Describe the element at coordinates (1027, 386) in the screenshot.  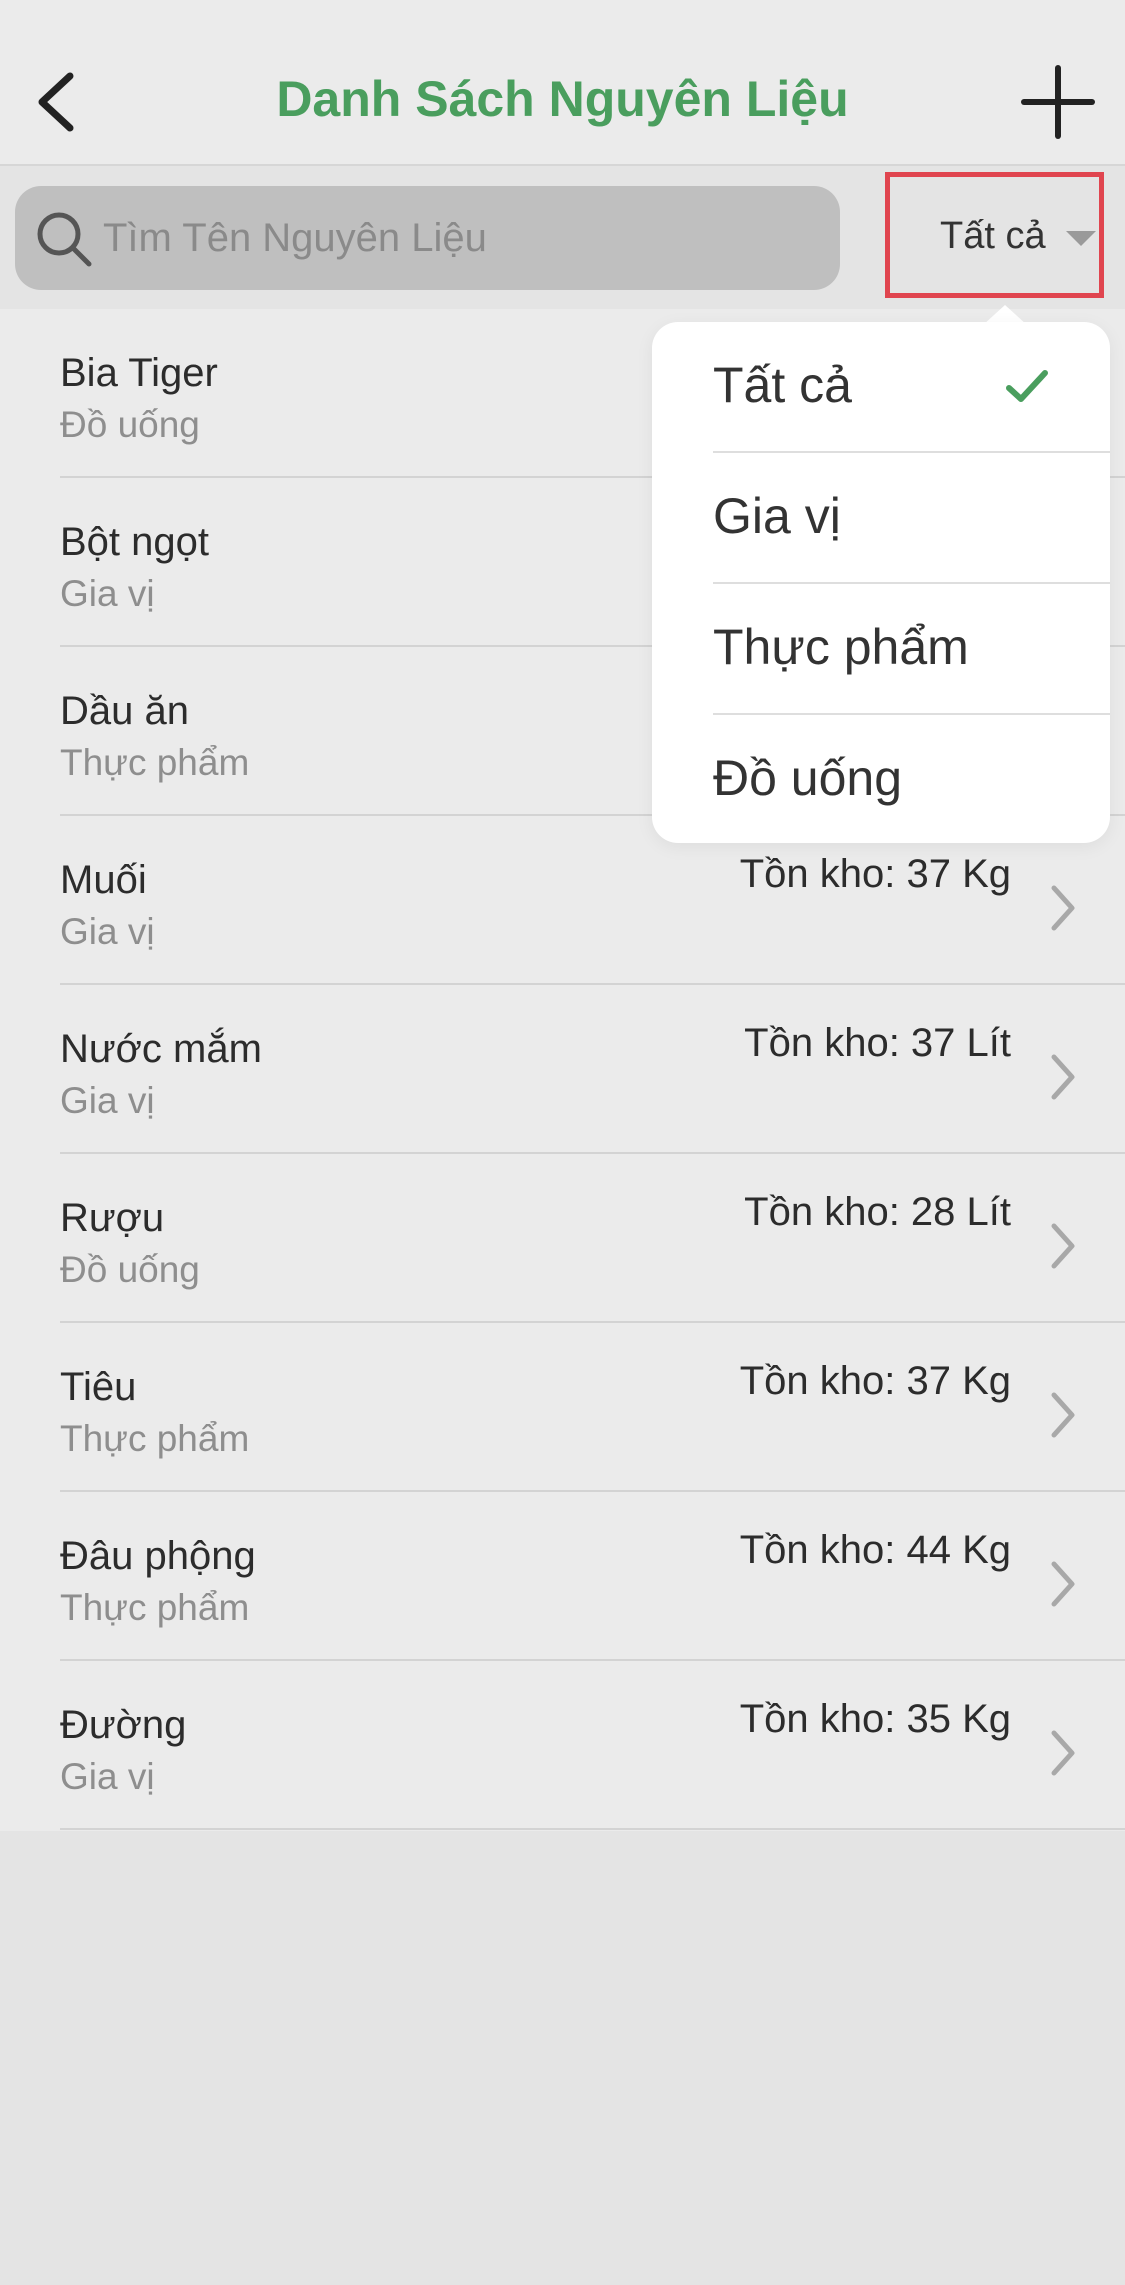
I see `checkmark-icon` at that location.